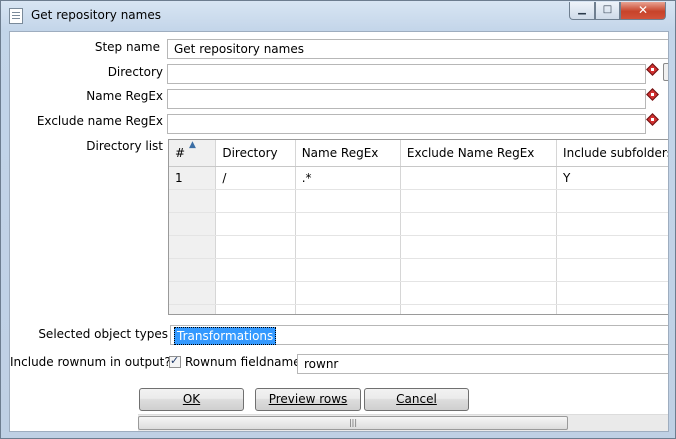  What do you see at coordinates (482, 364) in the screenshot?
I see `rownum-fieldname-input: rownr` at bounding box center [482, 364].